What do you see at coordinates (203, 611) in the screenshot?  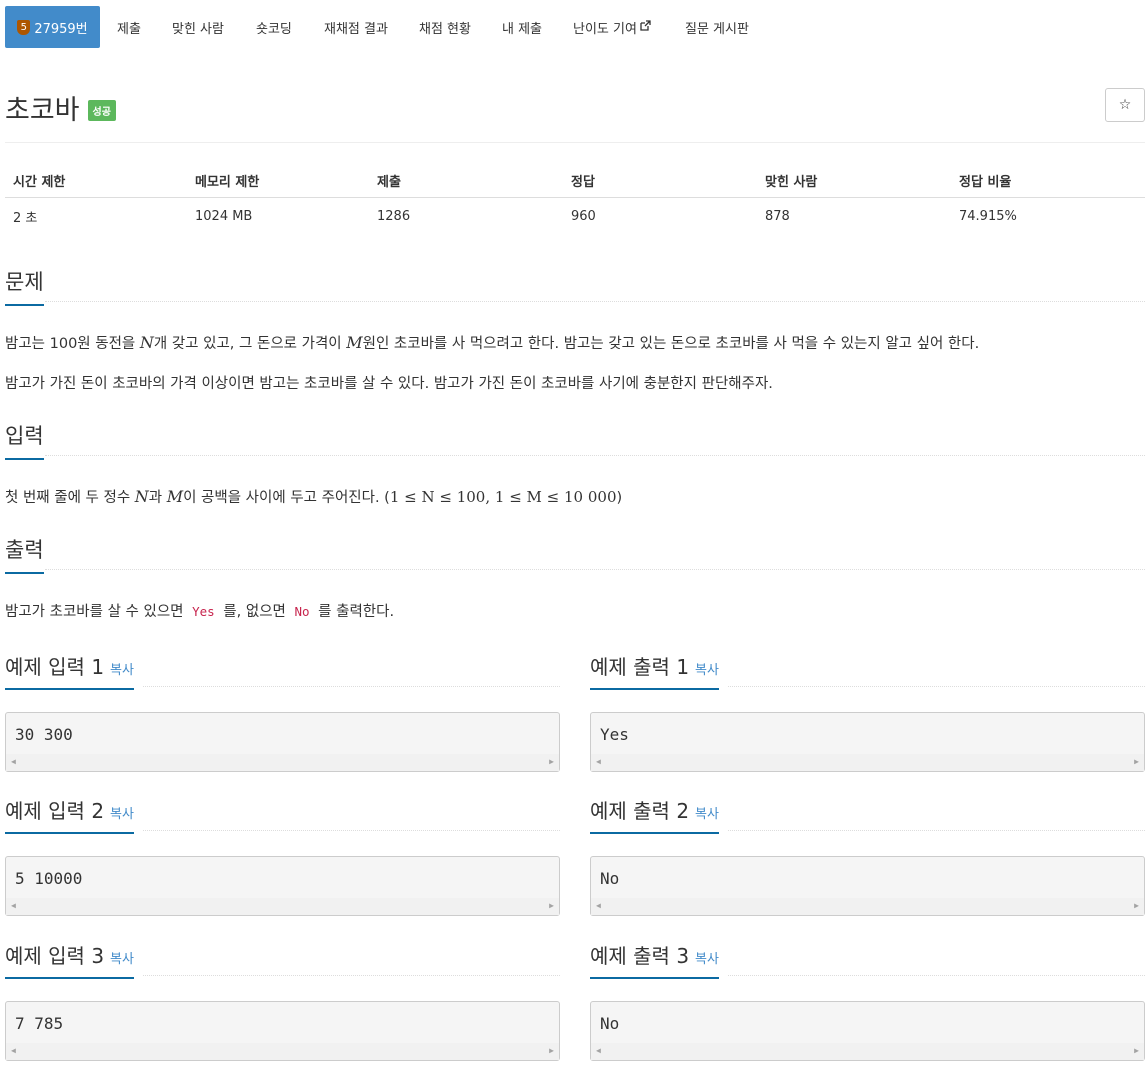 I see `inline-code-yes: Yes` at bounding box center [203, 611].